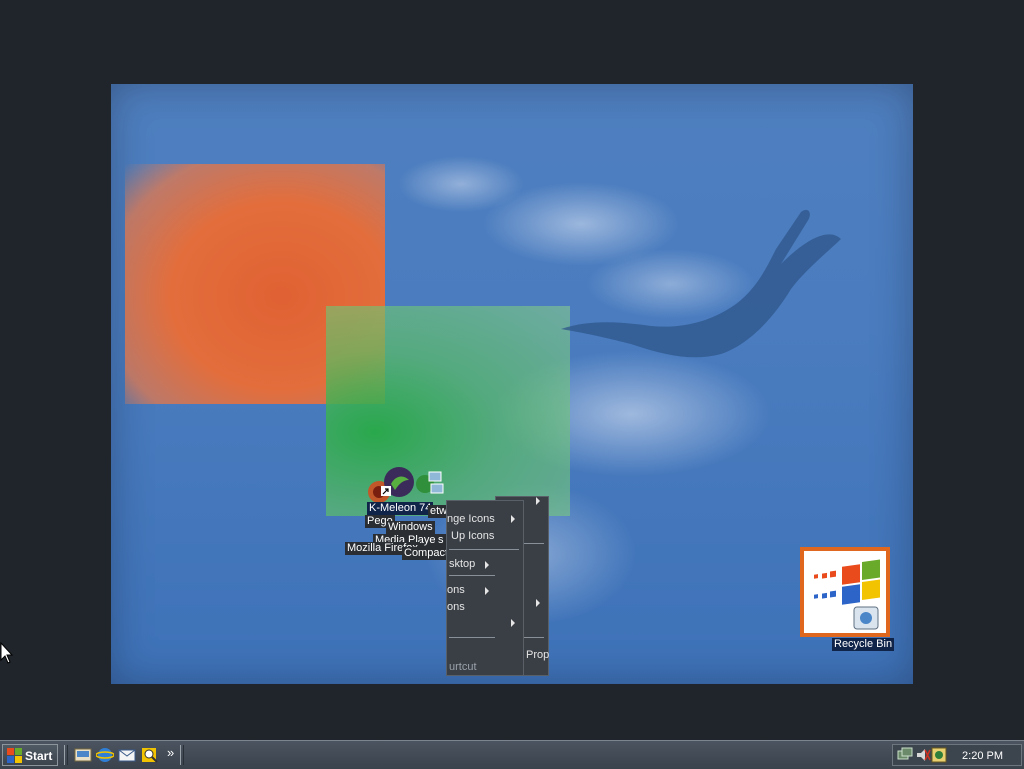 The height and width of the screenshot is (769, 1024). What do you see at coordinates (863, 644) in the screenshot?
I see `recycle-bin-label: Recycle Bin` at bounding box center [863, 644].